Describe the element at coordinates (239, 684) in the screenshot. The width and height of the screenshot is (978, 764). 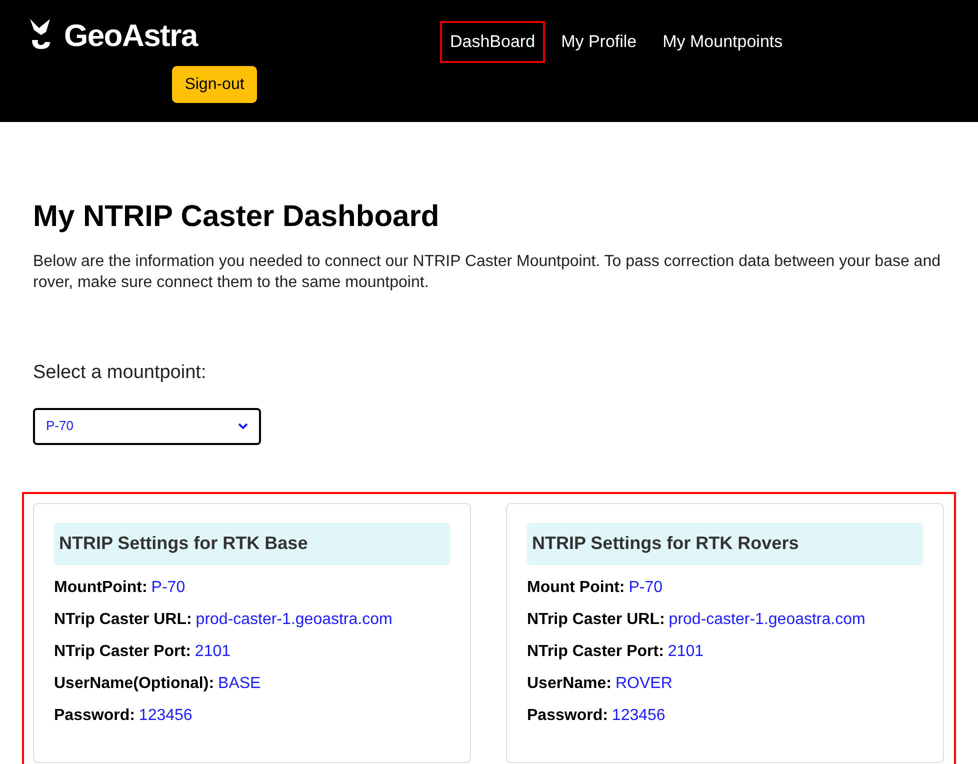
I see `field-value: BASE` at that location.